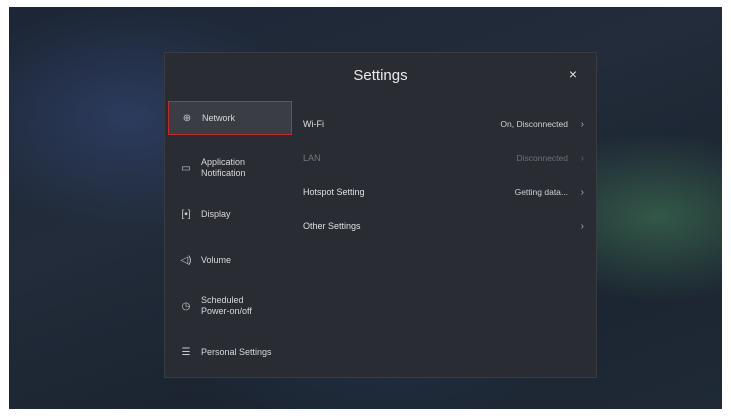 This screenshot has height=416, width=731. I want to click on sidebar-item-volume: ◁) Volume, so click(230, 260).